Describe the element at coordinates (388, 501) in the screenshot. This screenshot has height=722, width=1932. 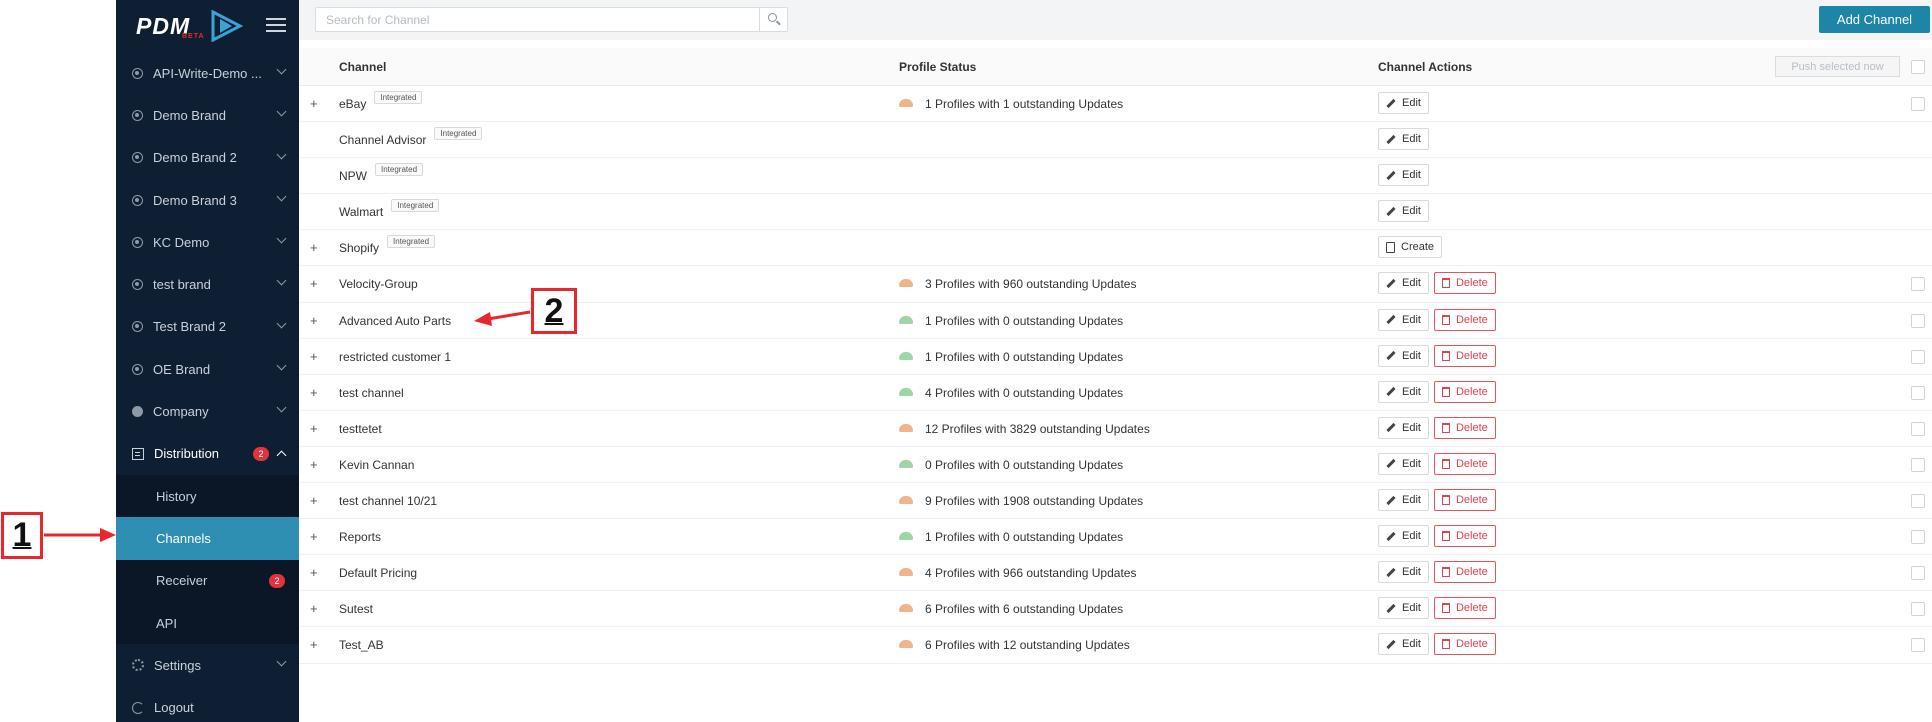
I see `channel-name-text: test channel 10/21` at that location.